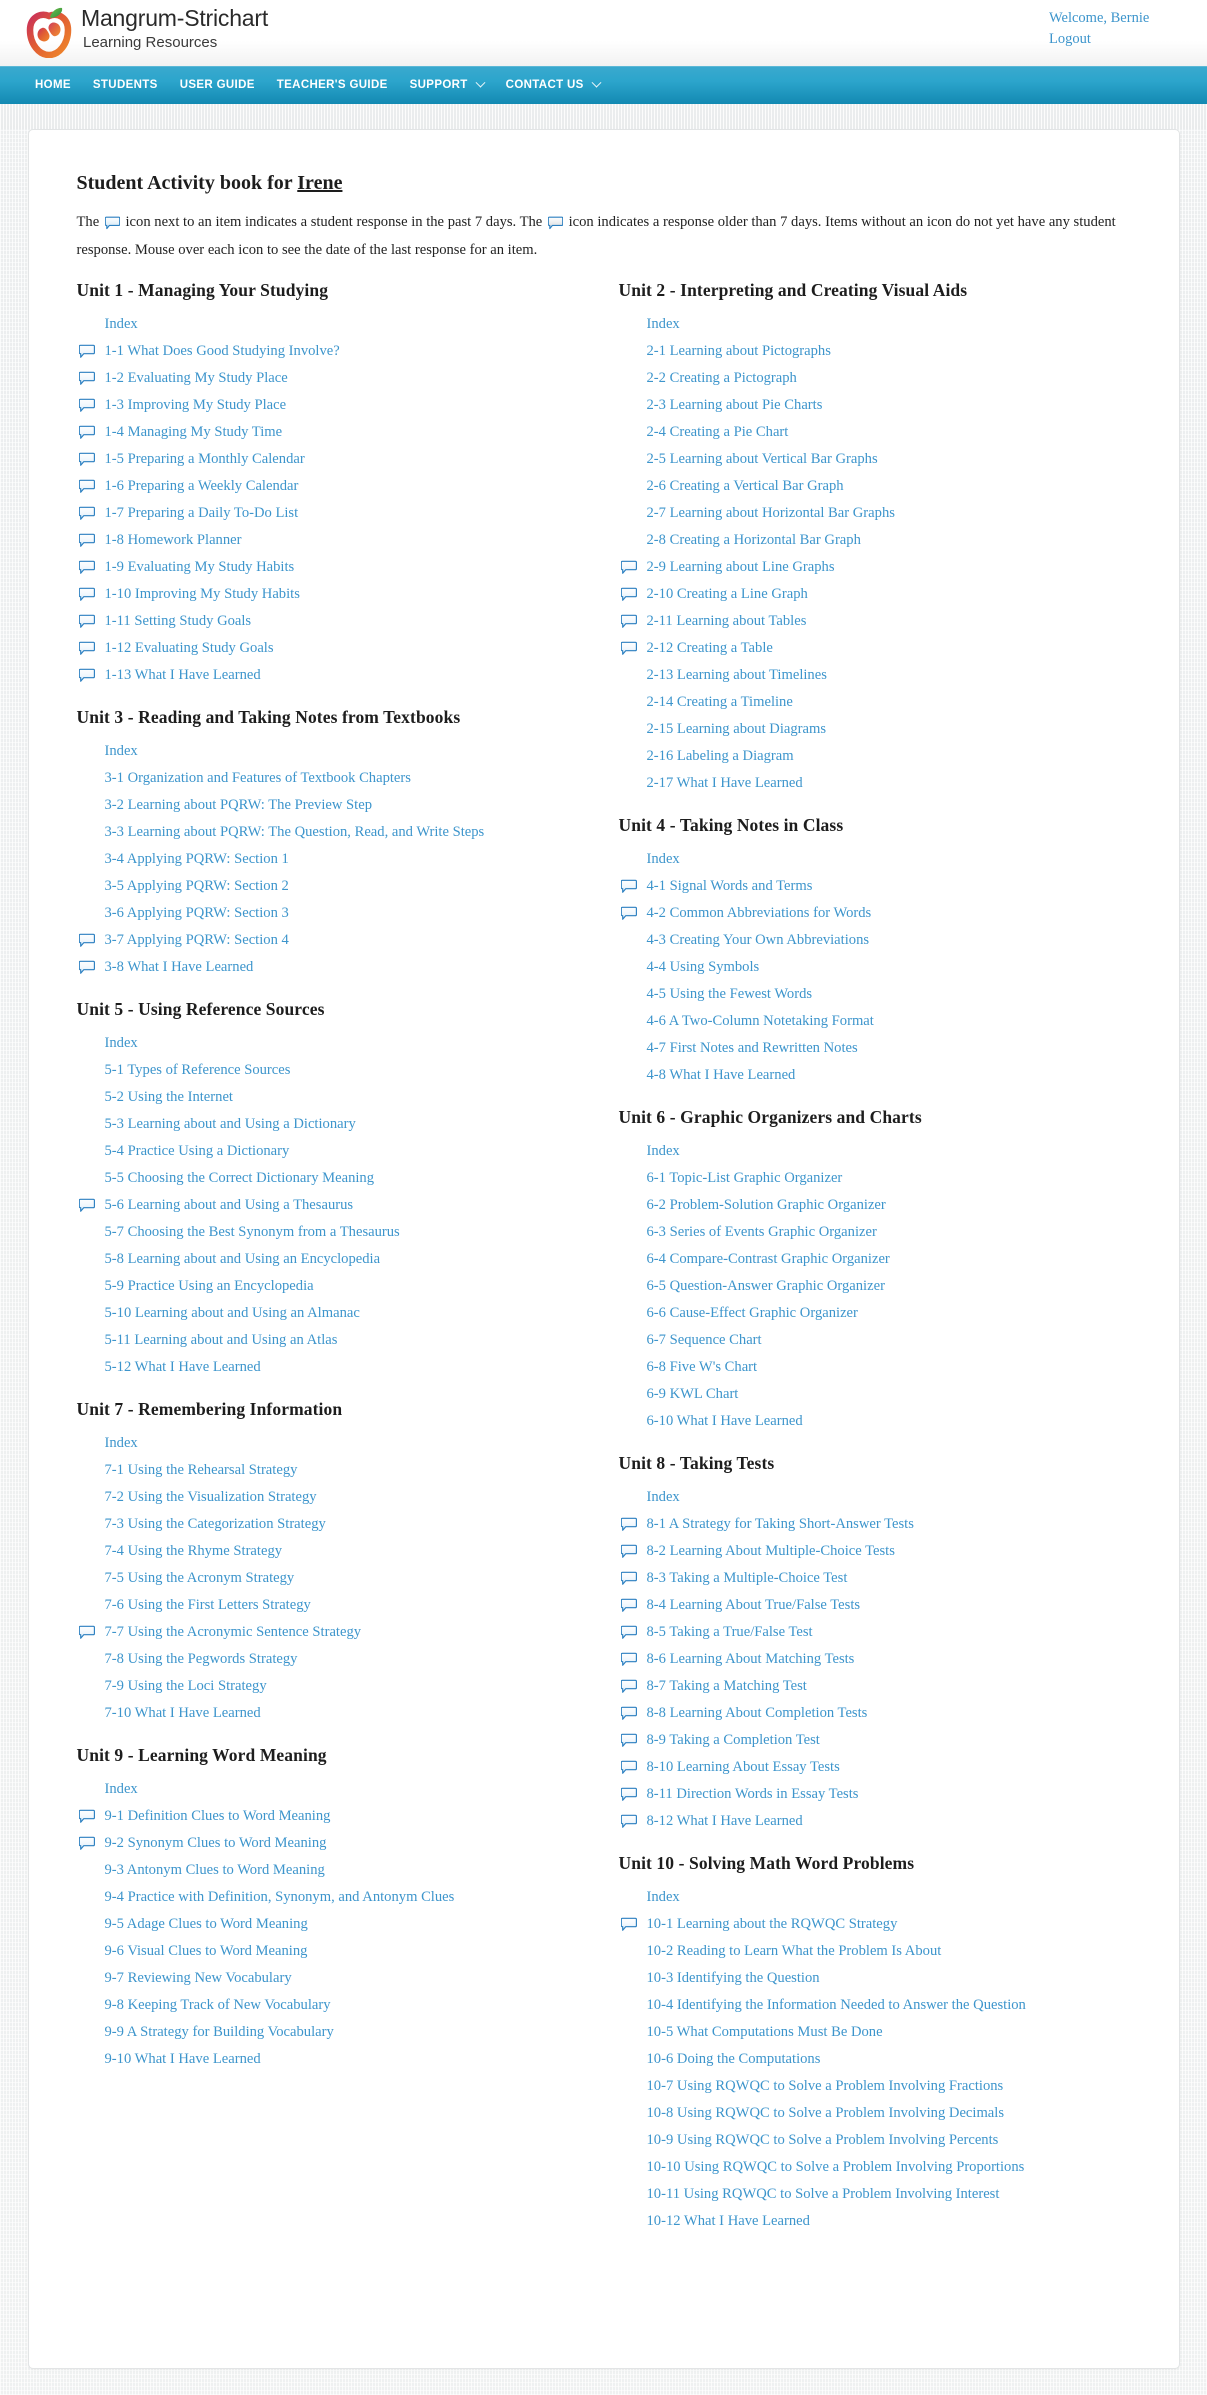 This screenshot has height=2395, width=1207. Describe the element at coordinates (730, 1632) in the screenshot. I see `activity-item-link: 8-5 Taking a True/False Test` at that location.